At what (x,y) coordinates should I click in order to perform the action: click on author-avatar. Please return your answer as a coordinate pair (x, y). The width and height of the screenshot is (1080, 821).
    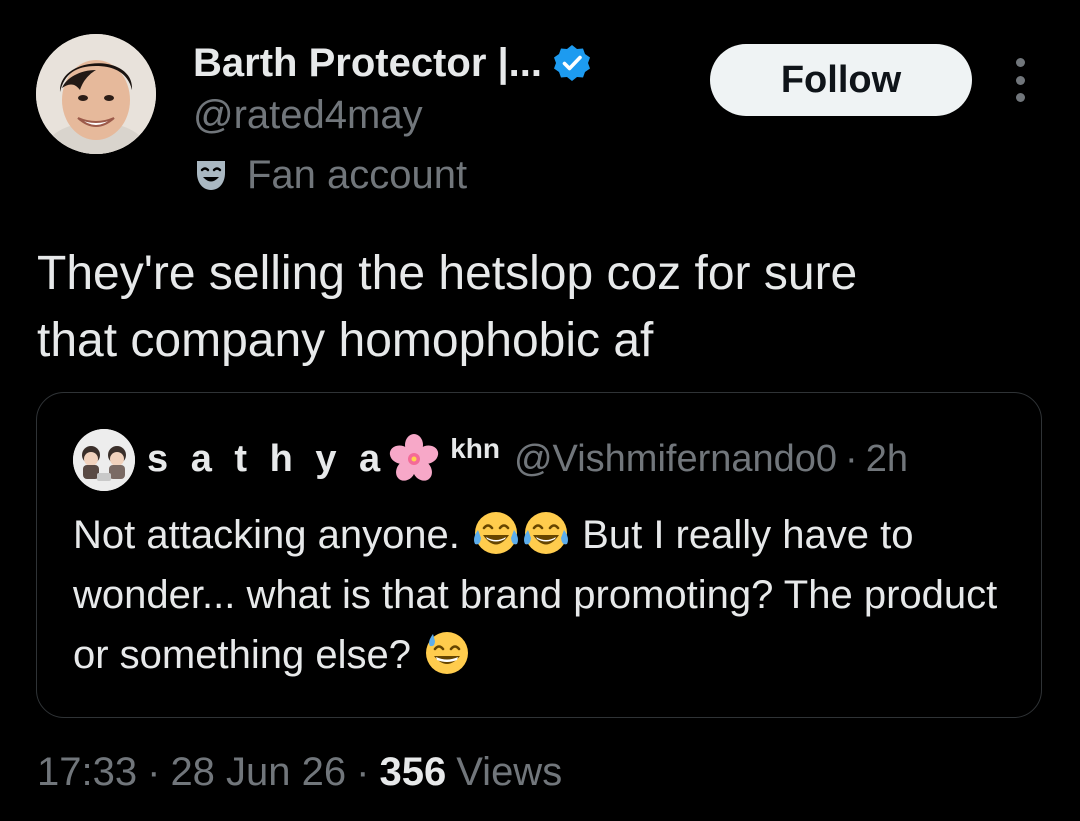
    Looking at the image, I should click on (96, 94).